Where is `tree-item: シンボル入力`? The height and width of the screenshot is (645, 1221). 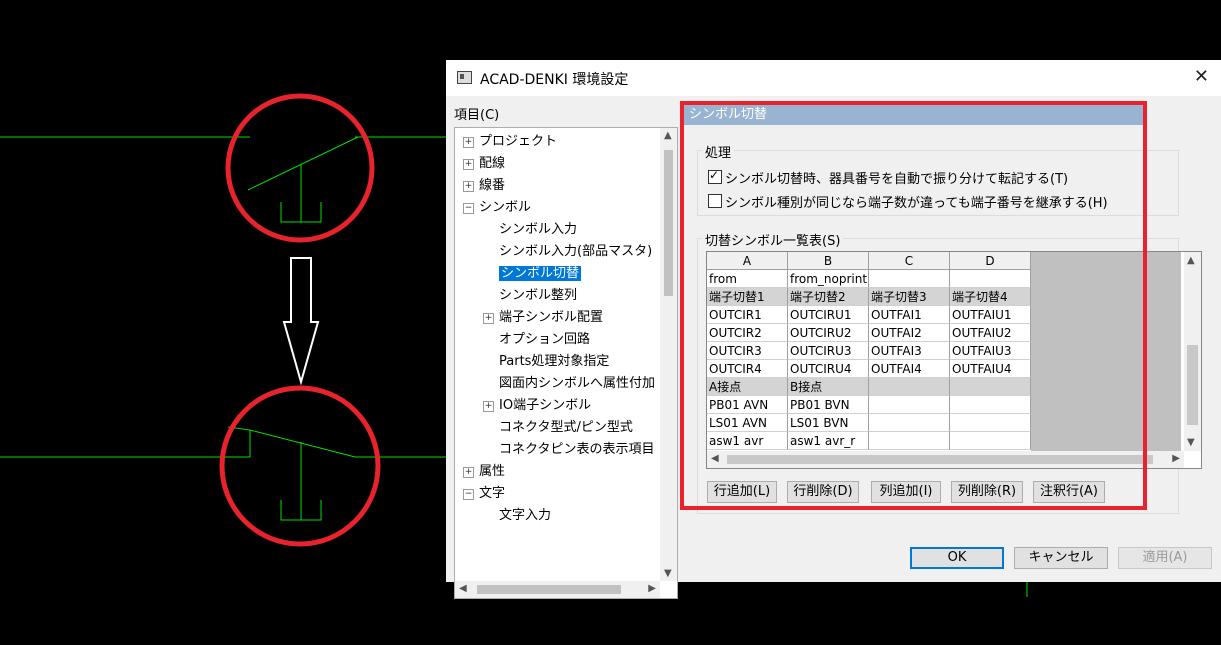 tree-item: シンボル入力 is located at coordinates (538, 230).